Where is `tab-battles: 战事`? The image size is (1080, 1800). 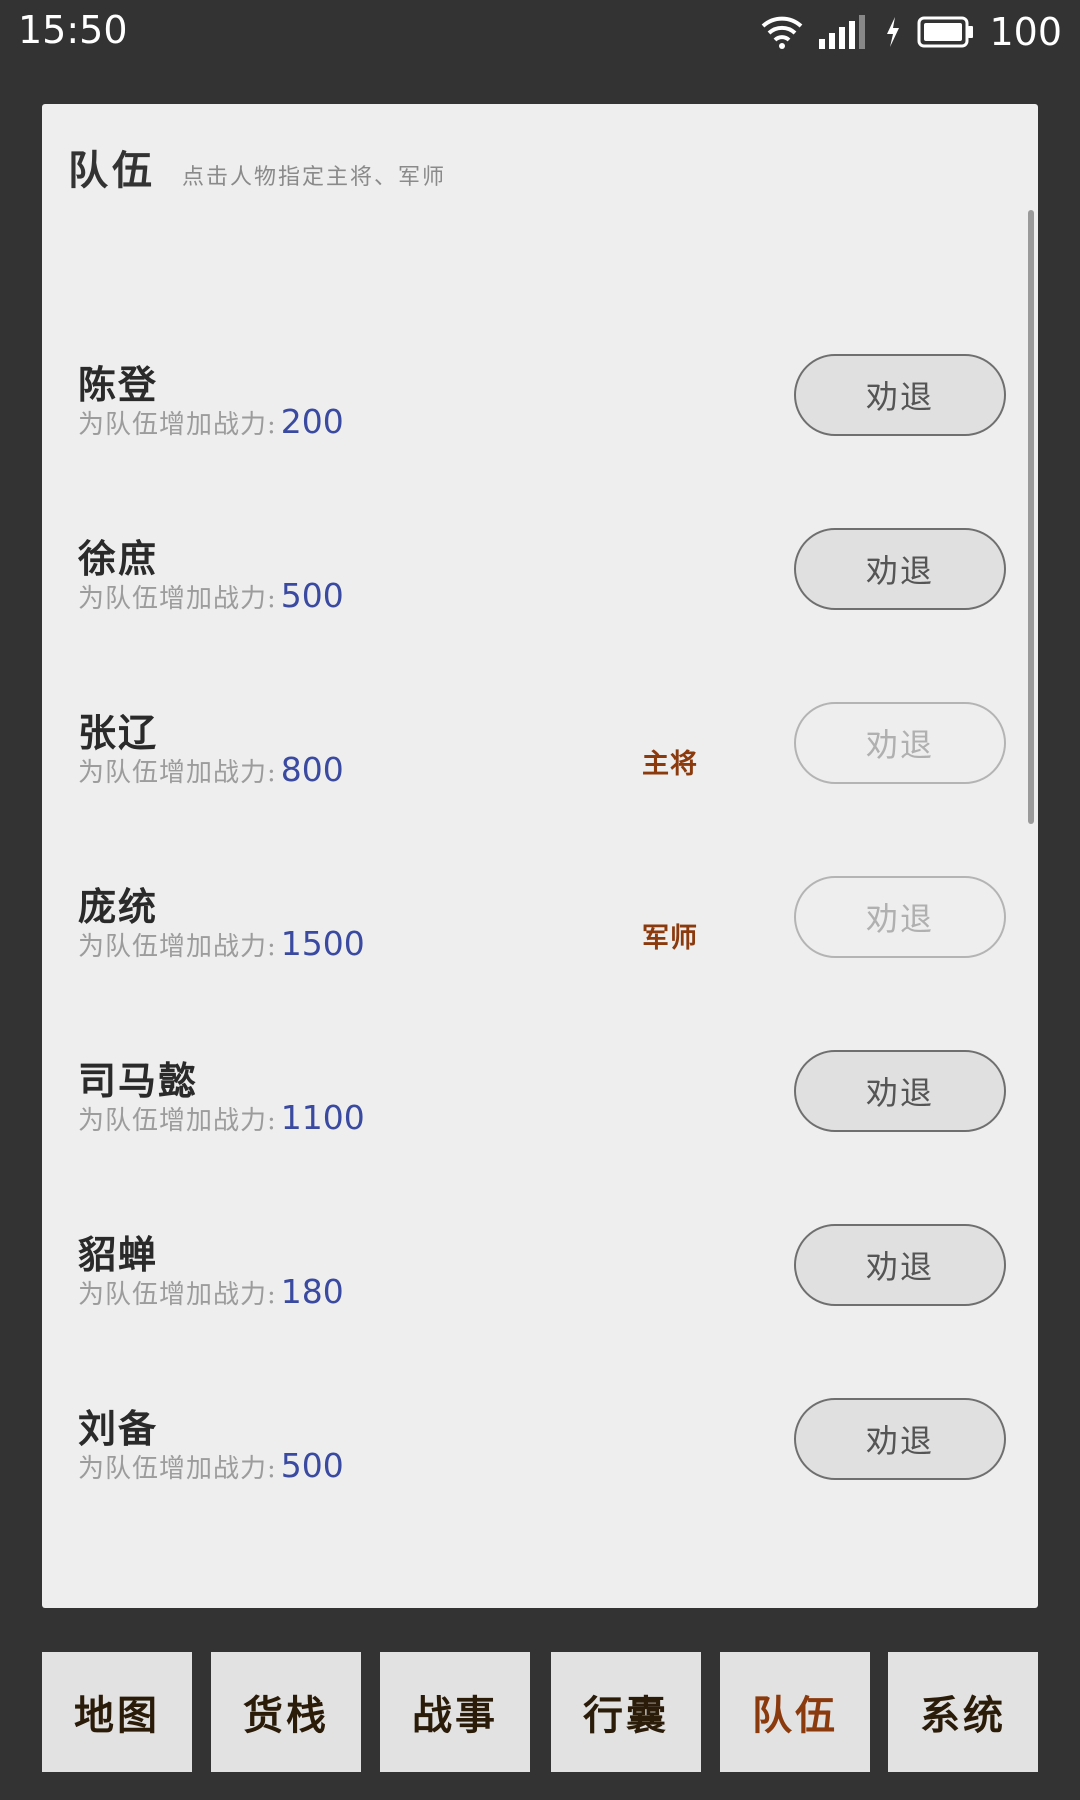
tab-battles: 战事 is located at coordinates (455, 1712).